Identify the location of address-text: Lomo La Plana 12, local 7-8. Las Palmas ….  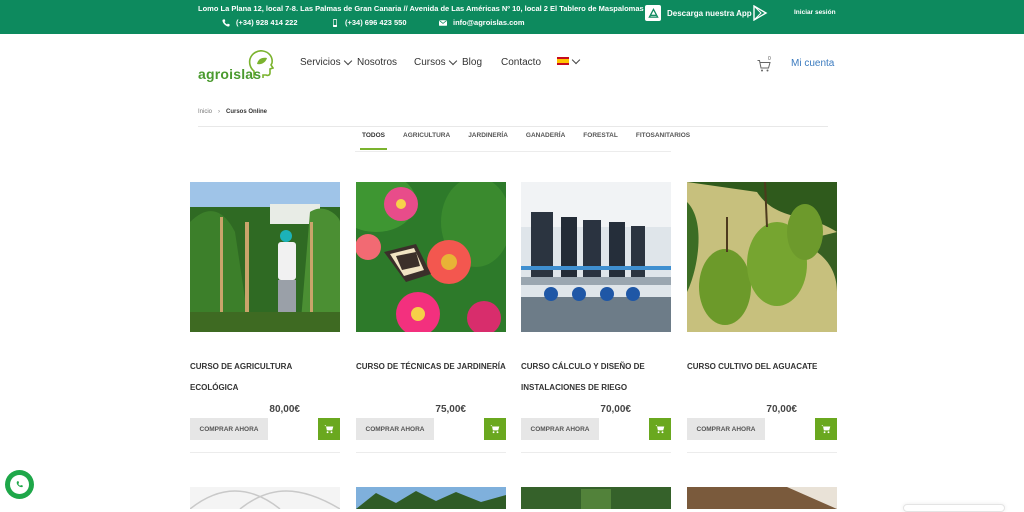
(421, 8).